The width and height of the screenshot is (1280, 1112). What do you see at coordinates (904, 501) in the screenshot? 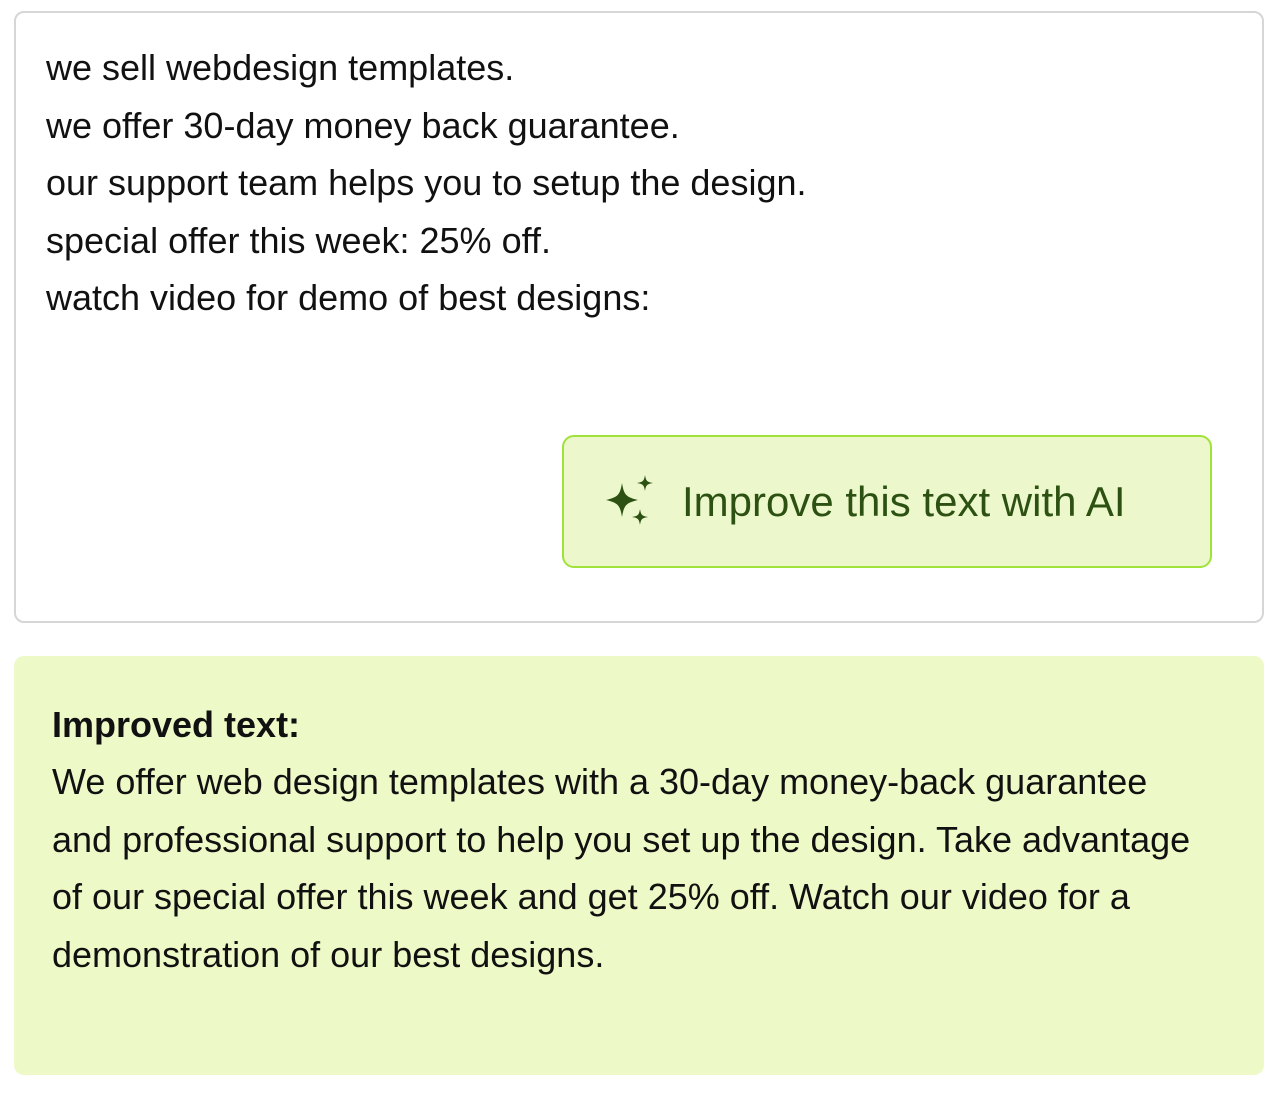
I see `improve-button-label: Improve this text with AI` at bounding box center [904, 501].